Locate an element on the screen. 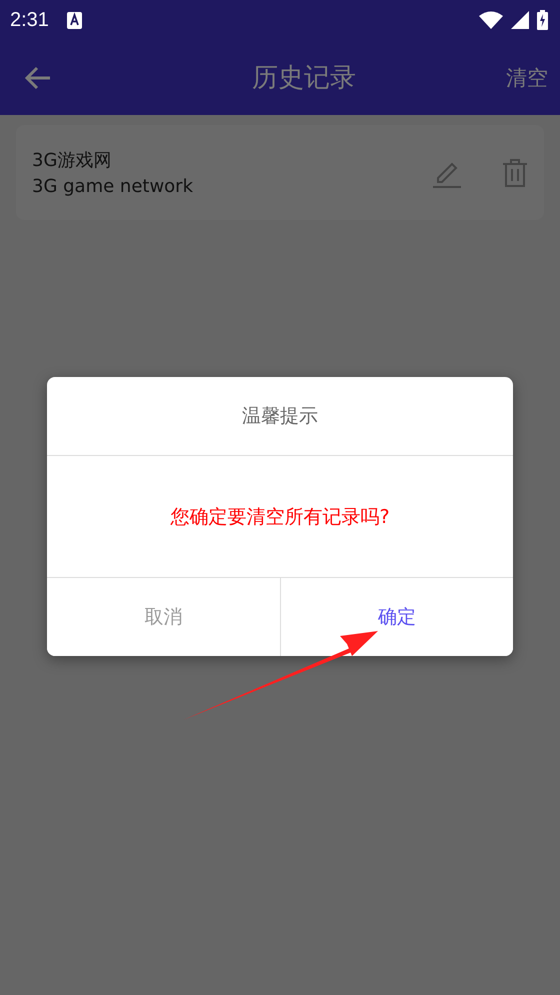 This screenshot has width=560, height=995. cancel-button: 取消 is located at coordinates (163, 617).